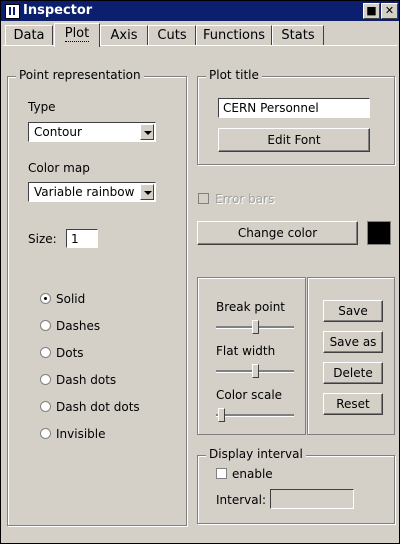  Describe the element at coordinates (92, 132) in the screenshot. I see `type-select: Contour` at that location.